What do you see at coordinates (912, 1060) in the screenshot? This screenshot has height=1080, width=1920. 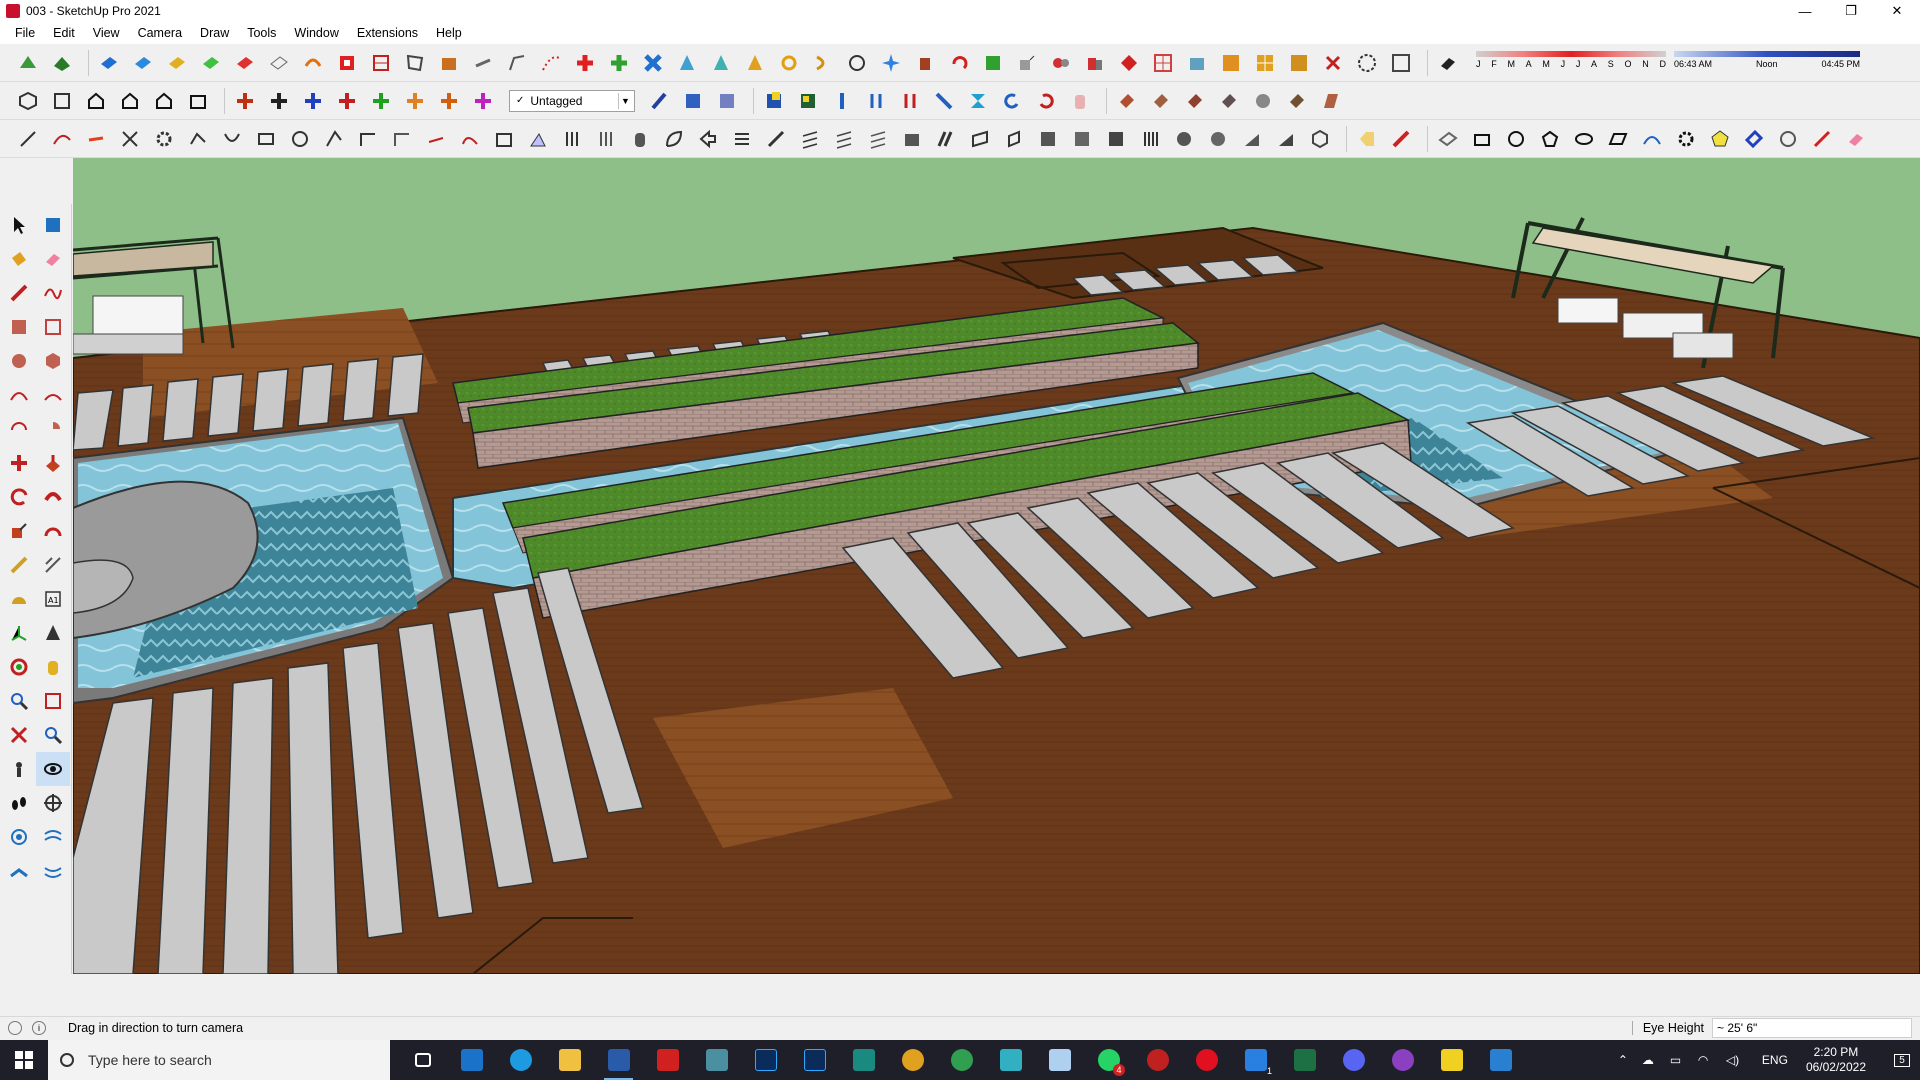 I see `chrome-icon` at bounding box center [912, 1060].